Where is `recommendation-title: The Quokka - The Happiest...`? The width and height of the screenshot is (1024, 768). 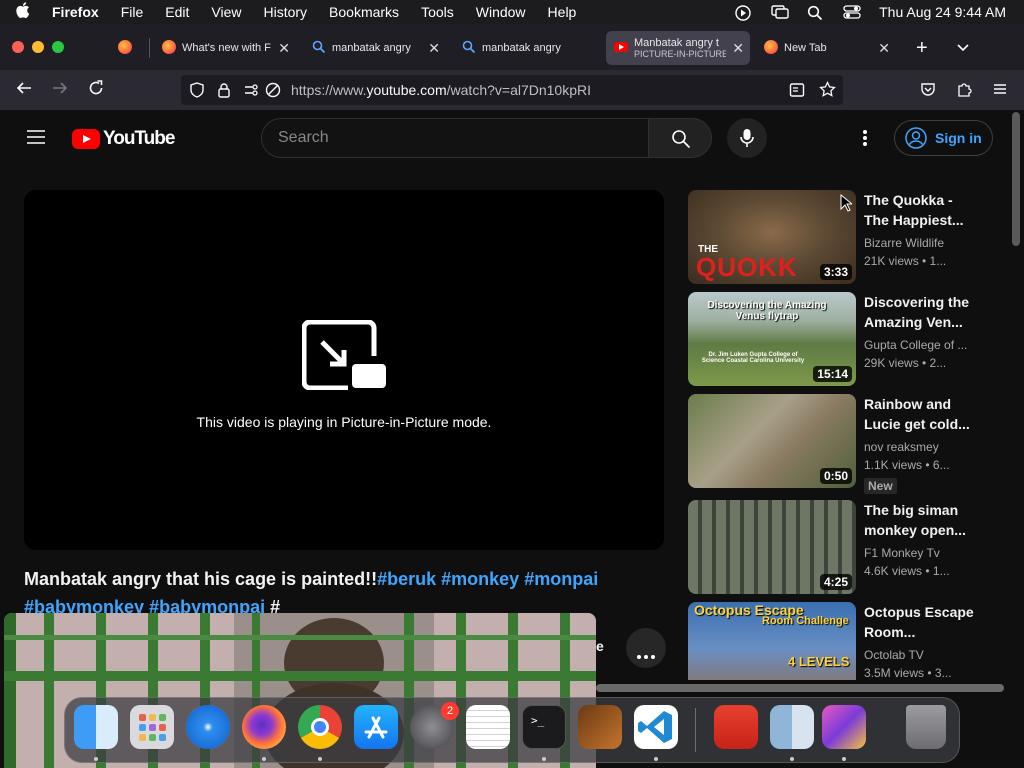 recommendation-title: The Quokka - The Happiest... is located at coordinates (919, 210).